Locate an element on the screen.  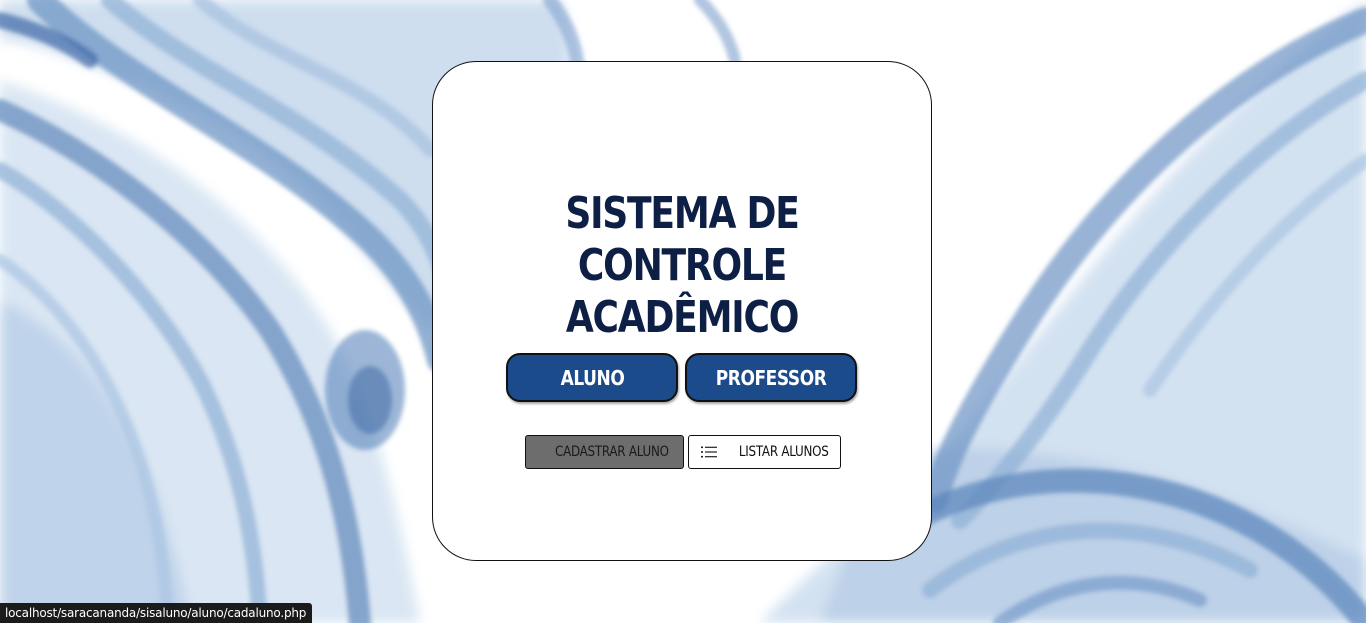
aluno-button-label: ALUNO is located at coordinates (592, 377).